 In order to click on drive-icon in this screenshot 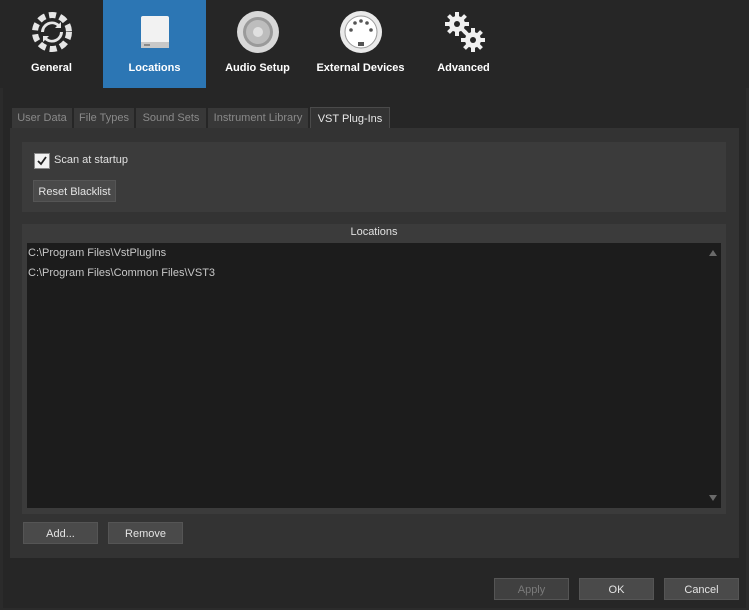, I will do `click(154, 32)`.